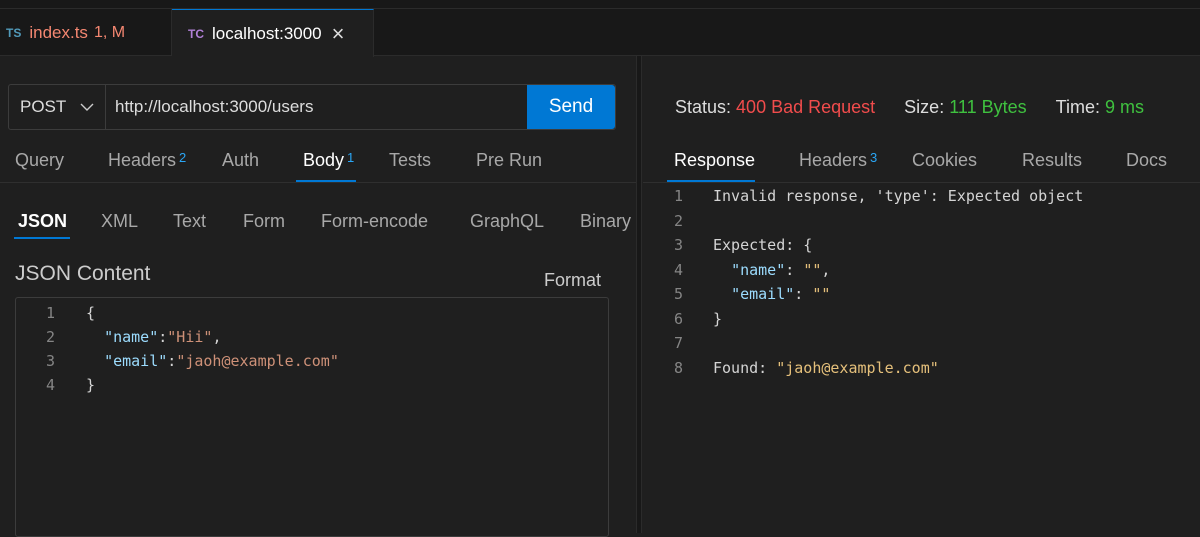 Image resolution: width=1200 pixels, height=537 pixels. Describe the element at coordinates (600, 33) in the screenshot. I see `editor-tab-bar: TS index.ts 1, M TC localhost:3000 ×` at that location.